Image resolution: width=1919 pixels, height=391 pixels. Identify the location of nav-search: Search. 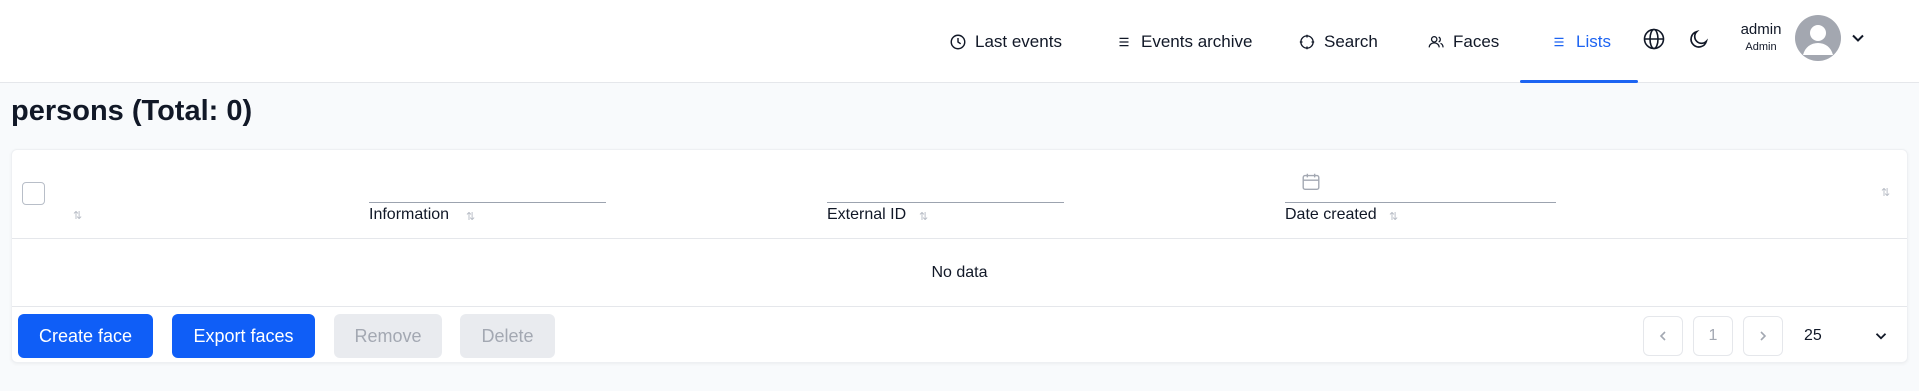
(1338, 41).